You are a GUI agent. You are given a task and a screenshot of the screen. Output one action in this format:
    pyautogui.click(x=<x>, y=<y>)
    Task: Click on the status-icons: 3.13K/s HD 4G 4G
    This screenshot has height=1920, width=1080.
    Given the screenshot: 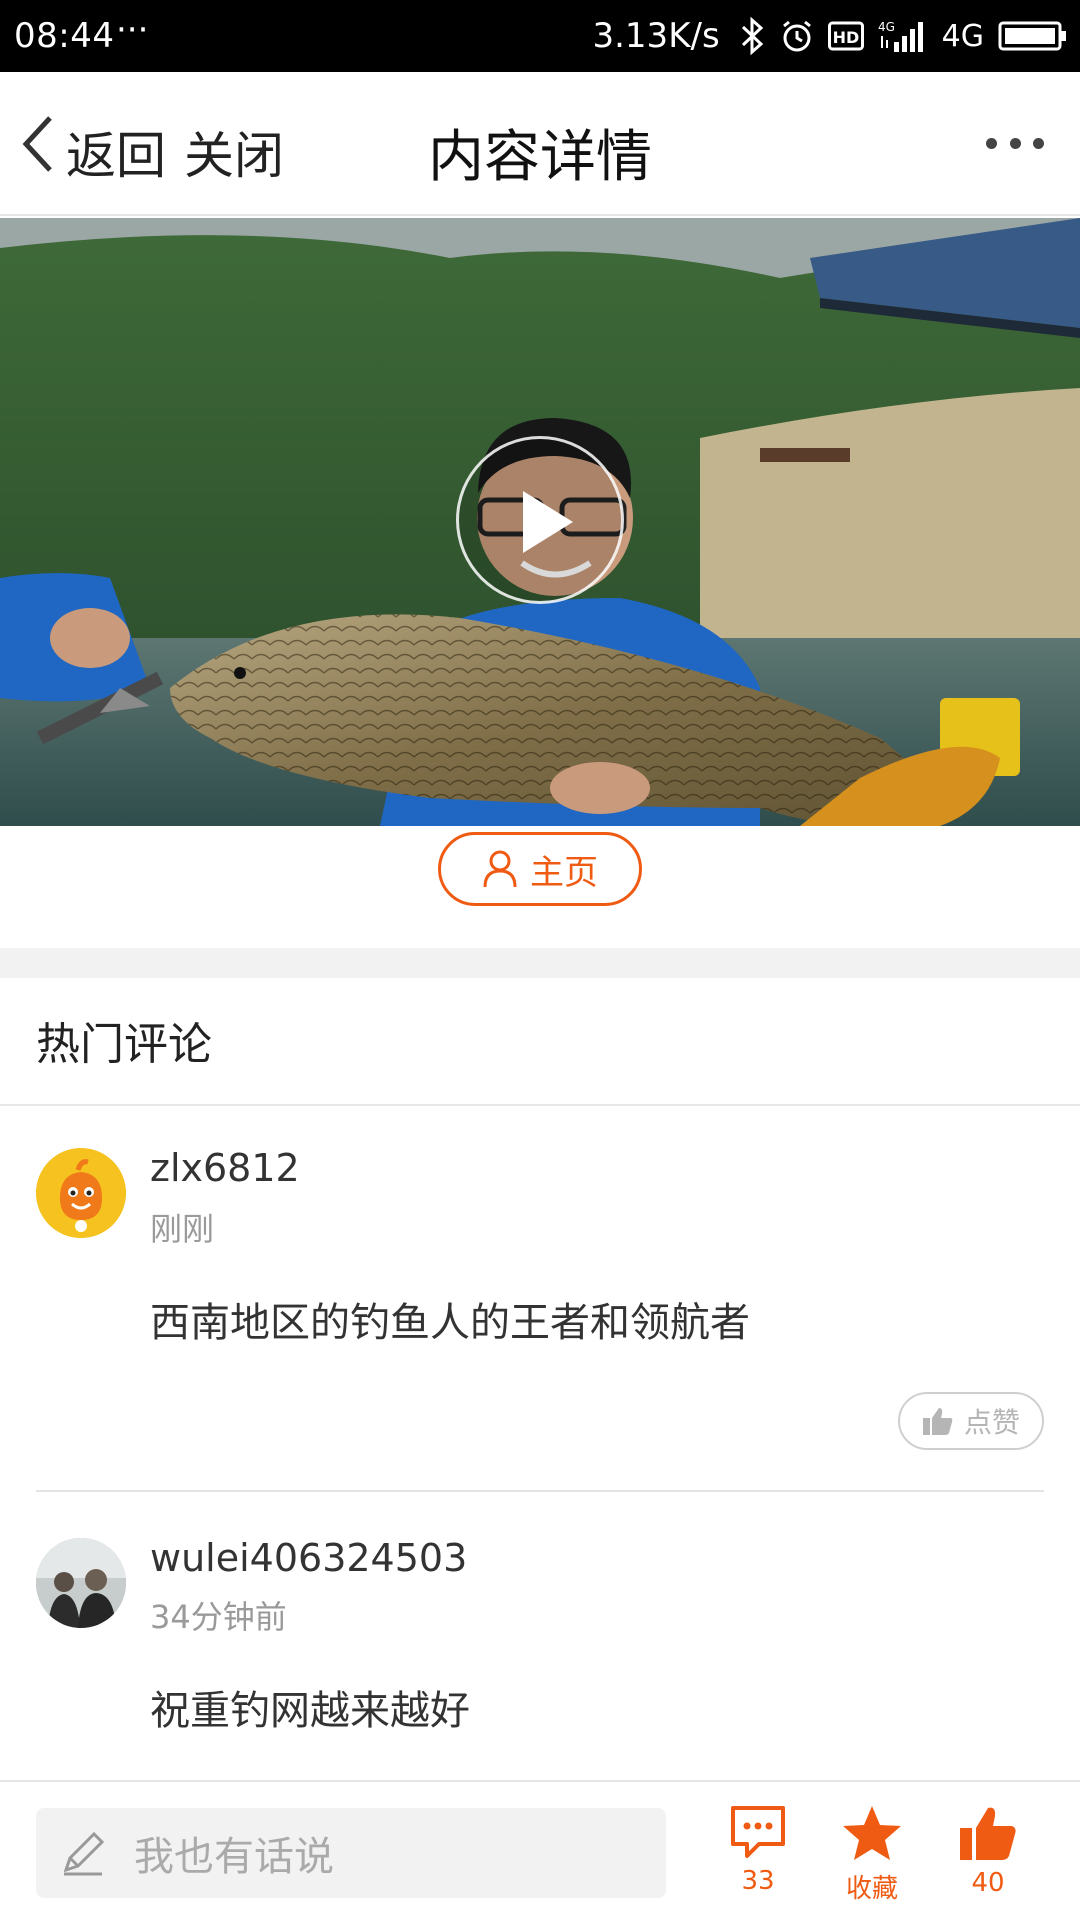 What is the action you would take?
    pyautogui.click(x=830, y=36)
    